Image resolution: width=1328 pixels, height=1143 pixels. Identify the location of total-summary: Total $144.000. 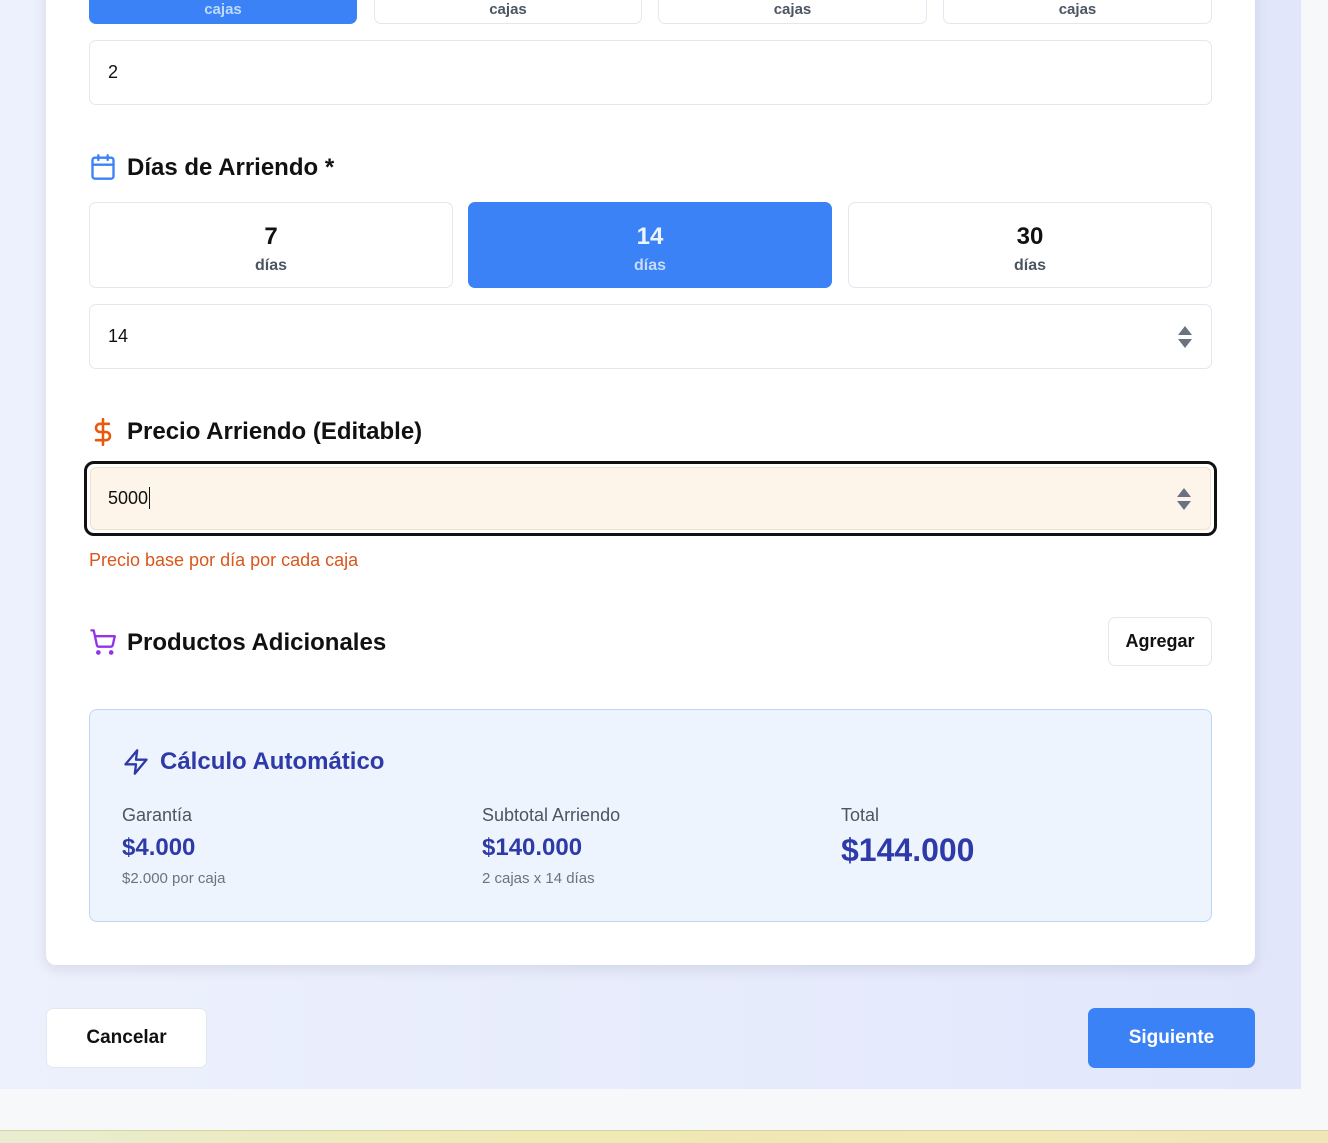
(907, 837).